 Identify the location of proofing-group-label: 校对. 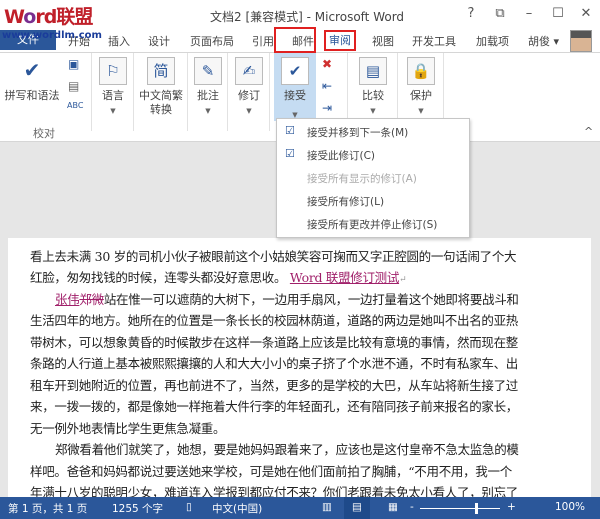
(44, 133).